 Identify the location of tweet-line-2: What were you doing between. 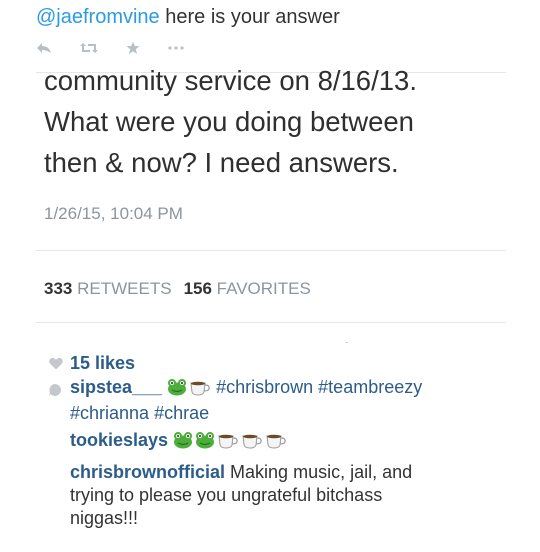
(229, 121).